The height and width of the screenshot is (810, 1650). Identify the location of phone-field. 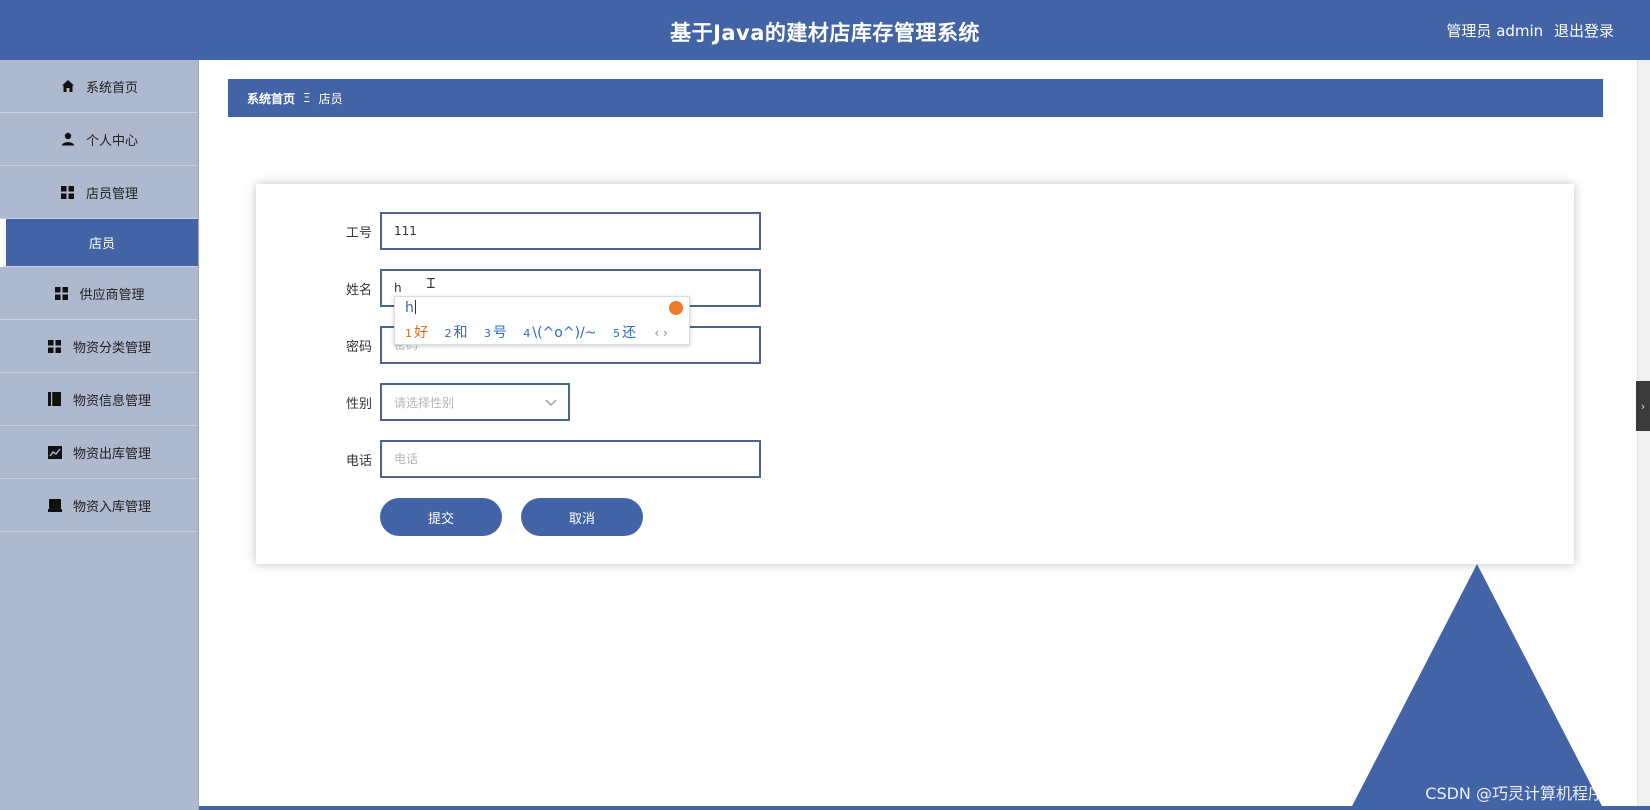
(570, 459).